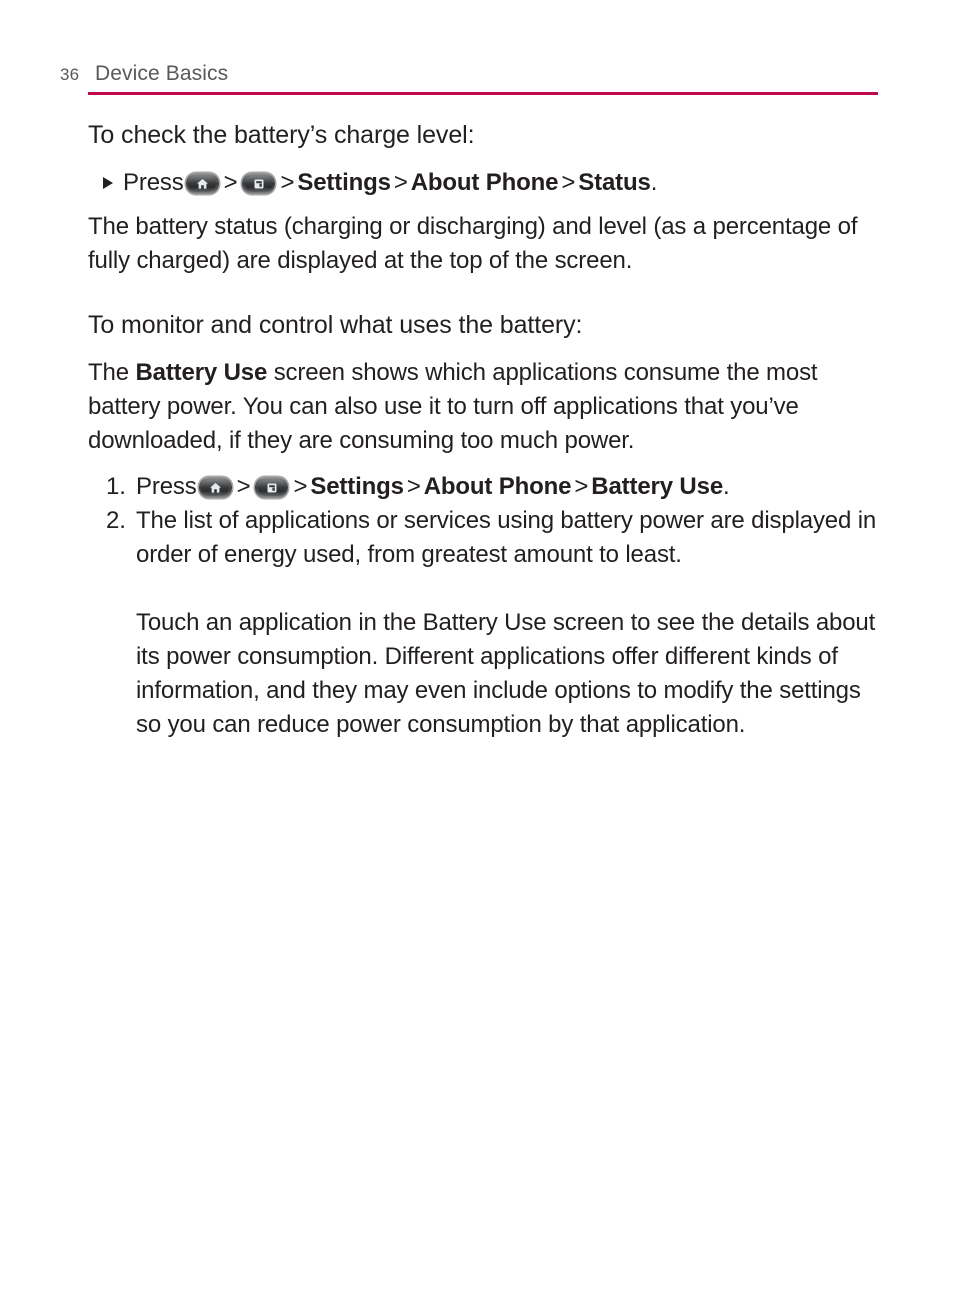  Describe the element at coordinates (483, 93) in the screenshot. I see `header-rule-divider` at that location.